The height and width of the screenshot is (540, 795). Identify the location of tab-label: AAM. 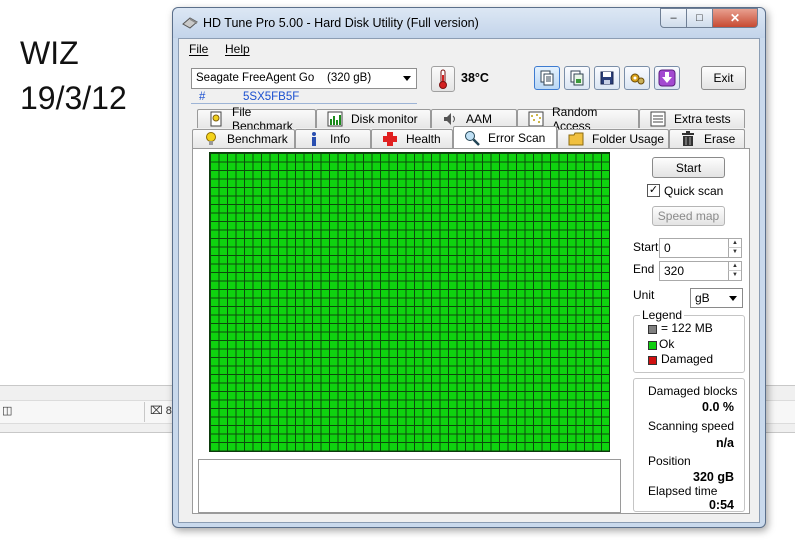
(479, 119).